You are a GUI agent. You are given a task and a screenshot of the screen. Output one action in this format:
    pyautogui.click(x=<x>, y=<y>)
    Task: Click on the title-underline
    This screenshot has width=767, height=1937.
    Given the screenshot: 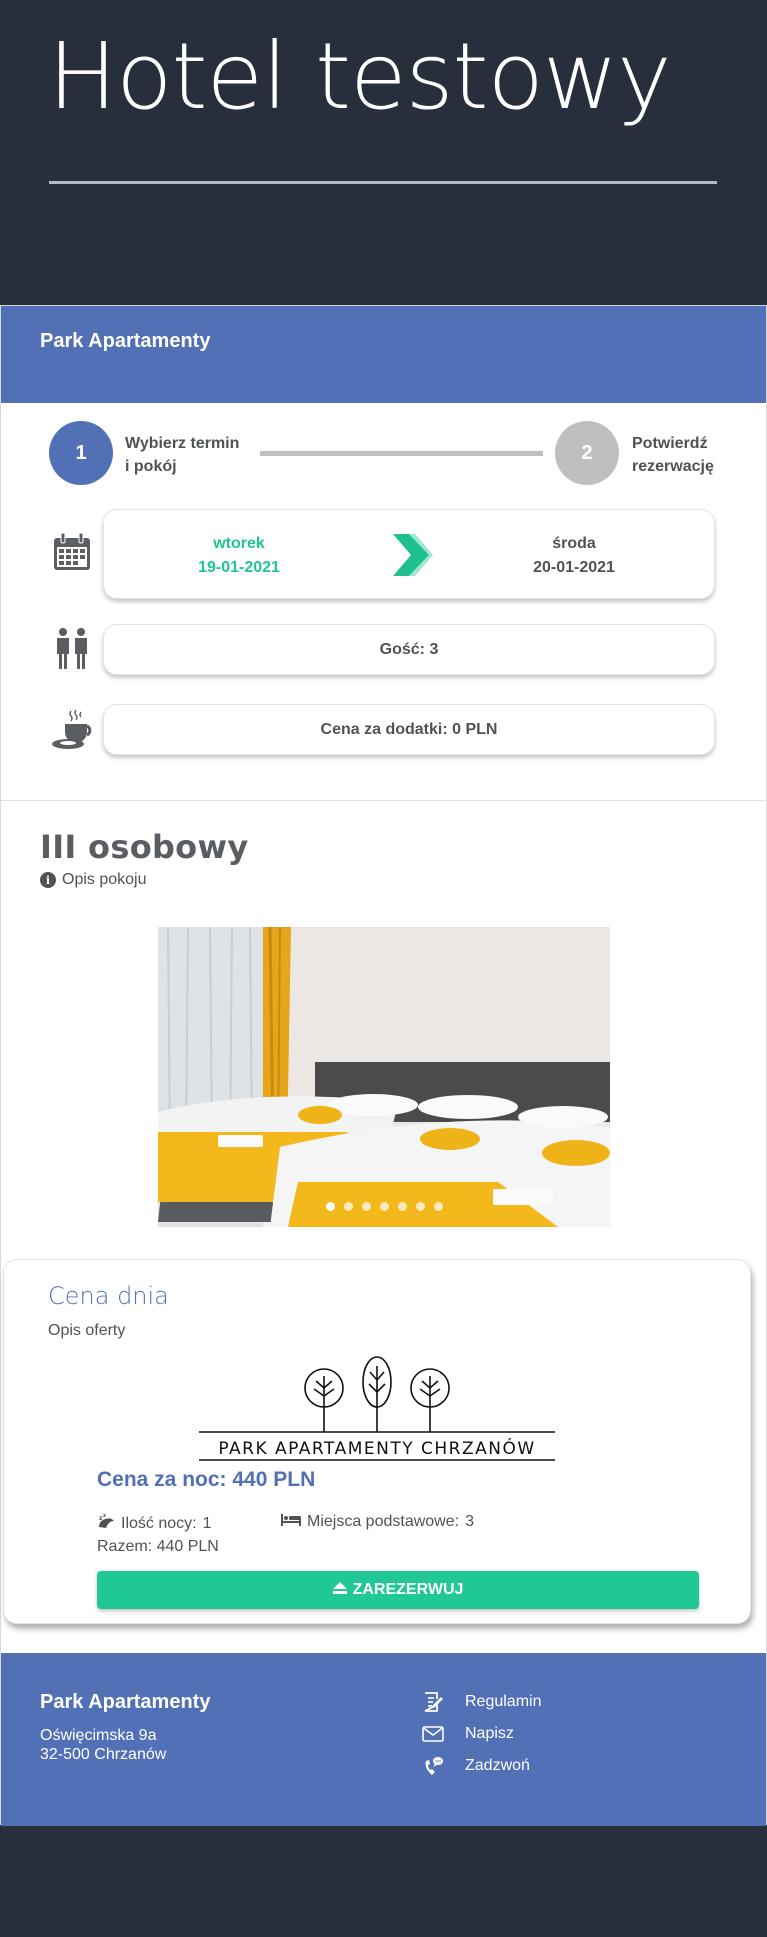 What is the action you would take?
    pyautogui.click(x=383, y=182)
    